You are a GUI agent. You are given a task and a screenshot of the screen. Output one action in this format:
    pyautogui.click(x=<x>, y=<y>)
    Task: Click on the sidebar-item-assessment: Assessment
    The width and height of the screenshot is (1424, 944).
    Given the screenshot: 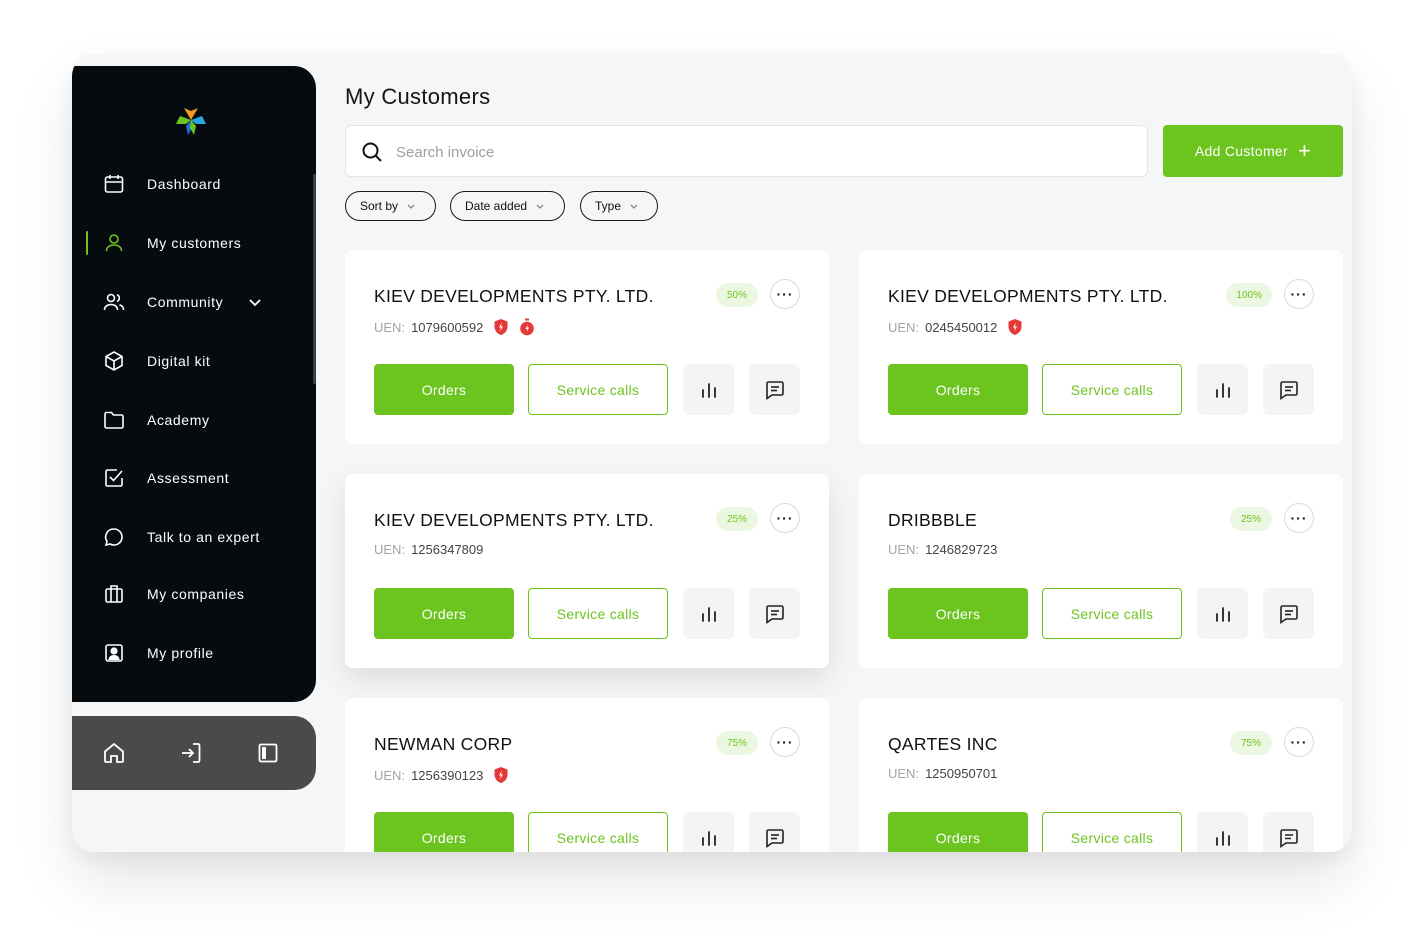 What is the action you would take?
    pyautogui.click(x=194, y=478)
    